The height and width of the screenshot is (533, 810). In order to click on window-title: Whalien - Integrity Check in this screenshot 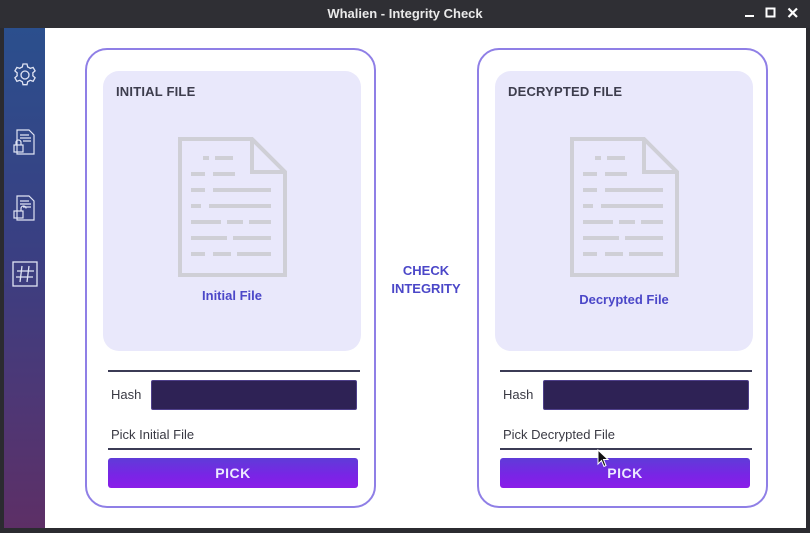, I will do `click(405, 13)`.